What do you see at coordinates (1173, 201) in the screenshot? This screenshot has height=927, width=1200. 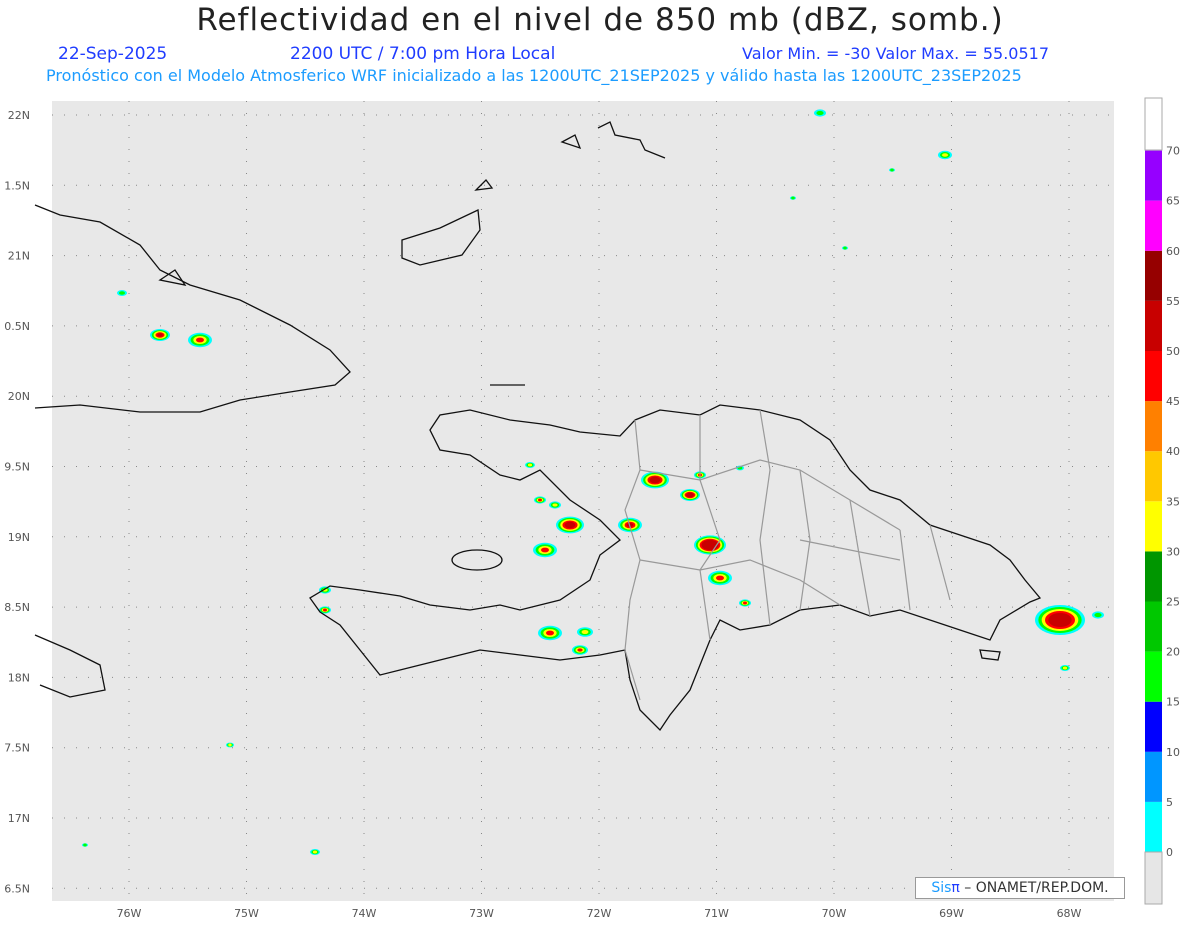 I see `colorbar-label: 65` at bounding box center [1173, 201].